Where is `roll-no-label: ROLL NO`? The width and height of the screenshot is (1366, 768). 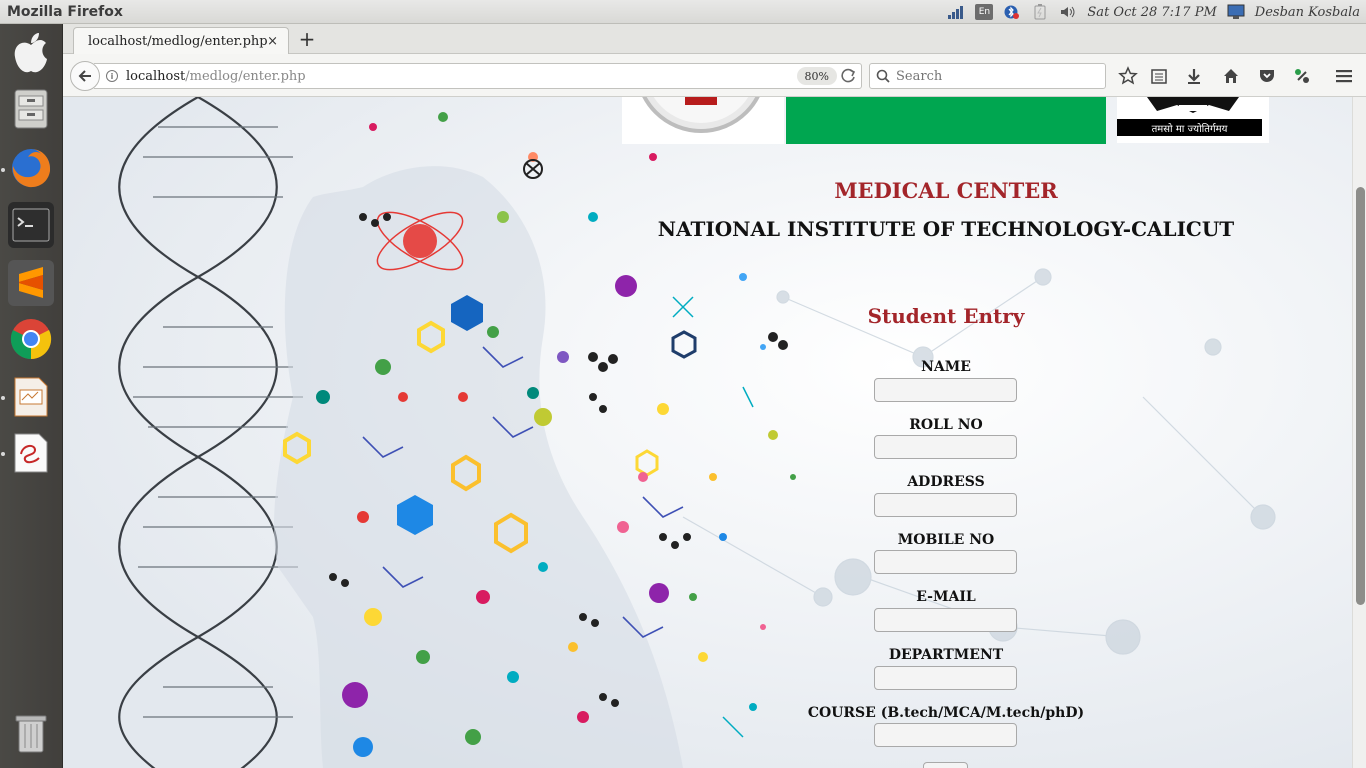 roll-no-label: ROLL NO is located at coordinates (946, 425).